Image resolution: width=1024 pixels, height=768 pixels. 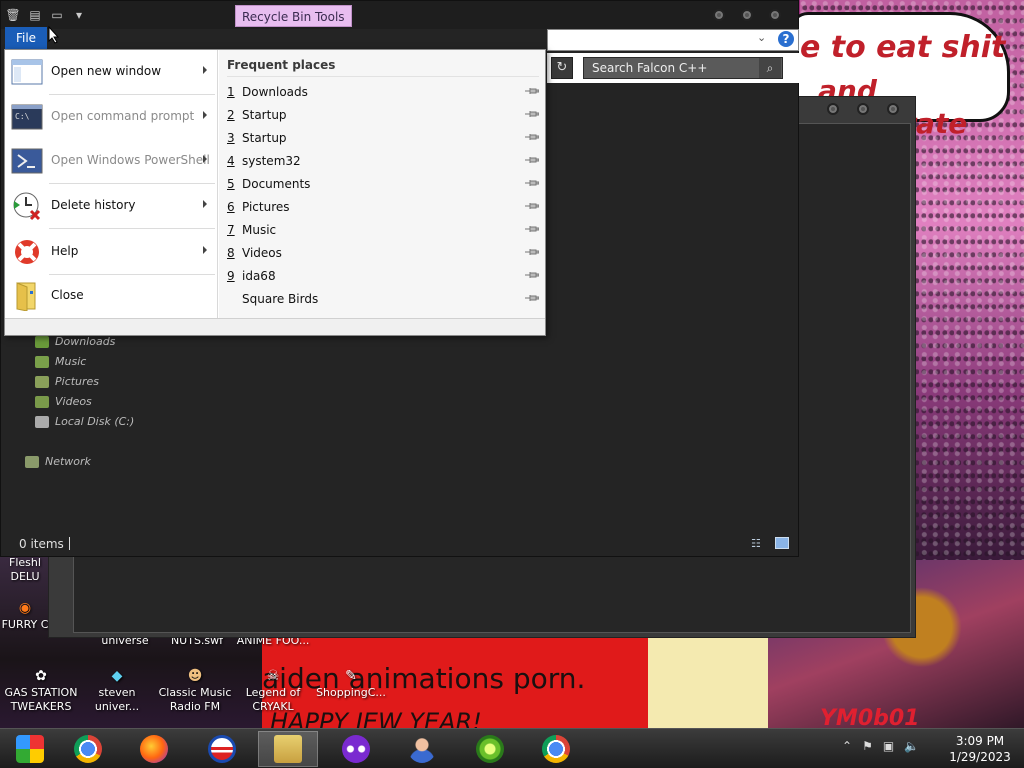 What do you see at coordinates (25, 616) in the screenshot?
I see `desktop-icon-furry: ◉ FURRY C` at bounding box center [25, 616].